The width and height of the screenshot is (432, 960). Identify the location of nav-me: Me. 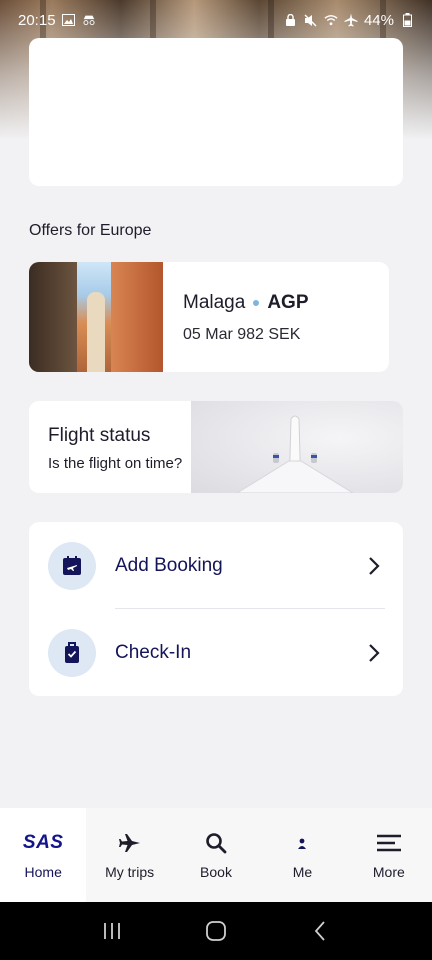
(302, 855).